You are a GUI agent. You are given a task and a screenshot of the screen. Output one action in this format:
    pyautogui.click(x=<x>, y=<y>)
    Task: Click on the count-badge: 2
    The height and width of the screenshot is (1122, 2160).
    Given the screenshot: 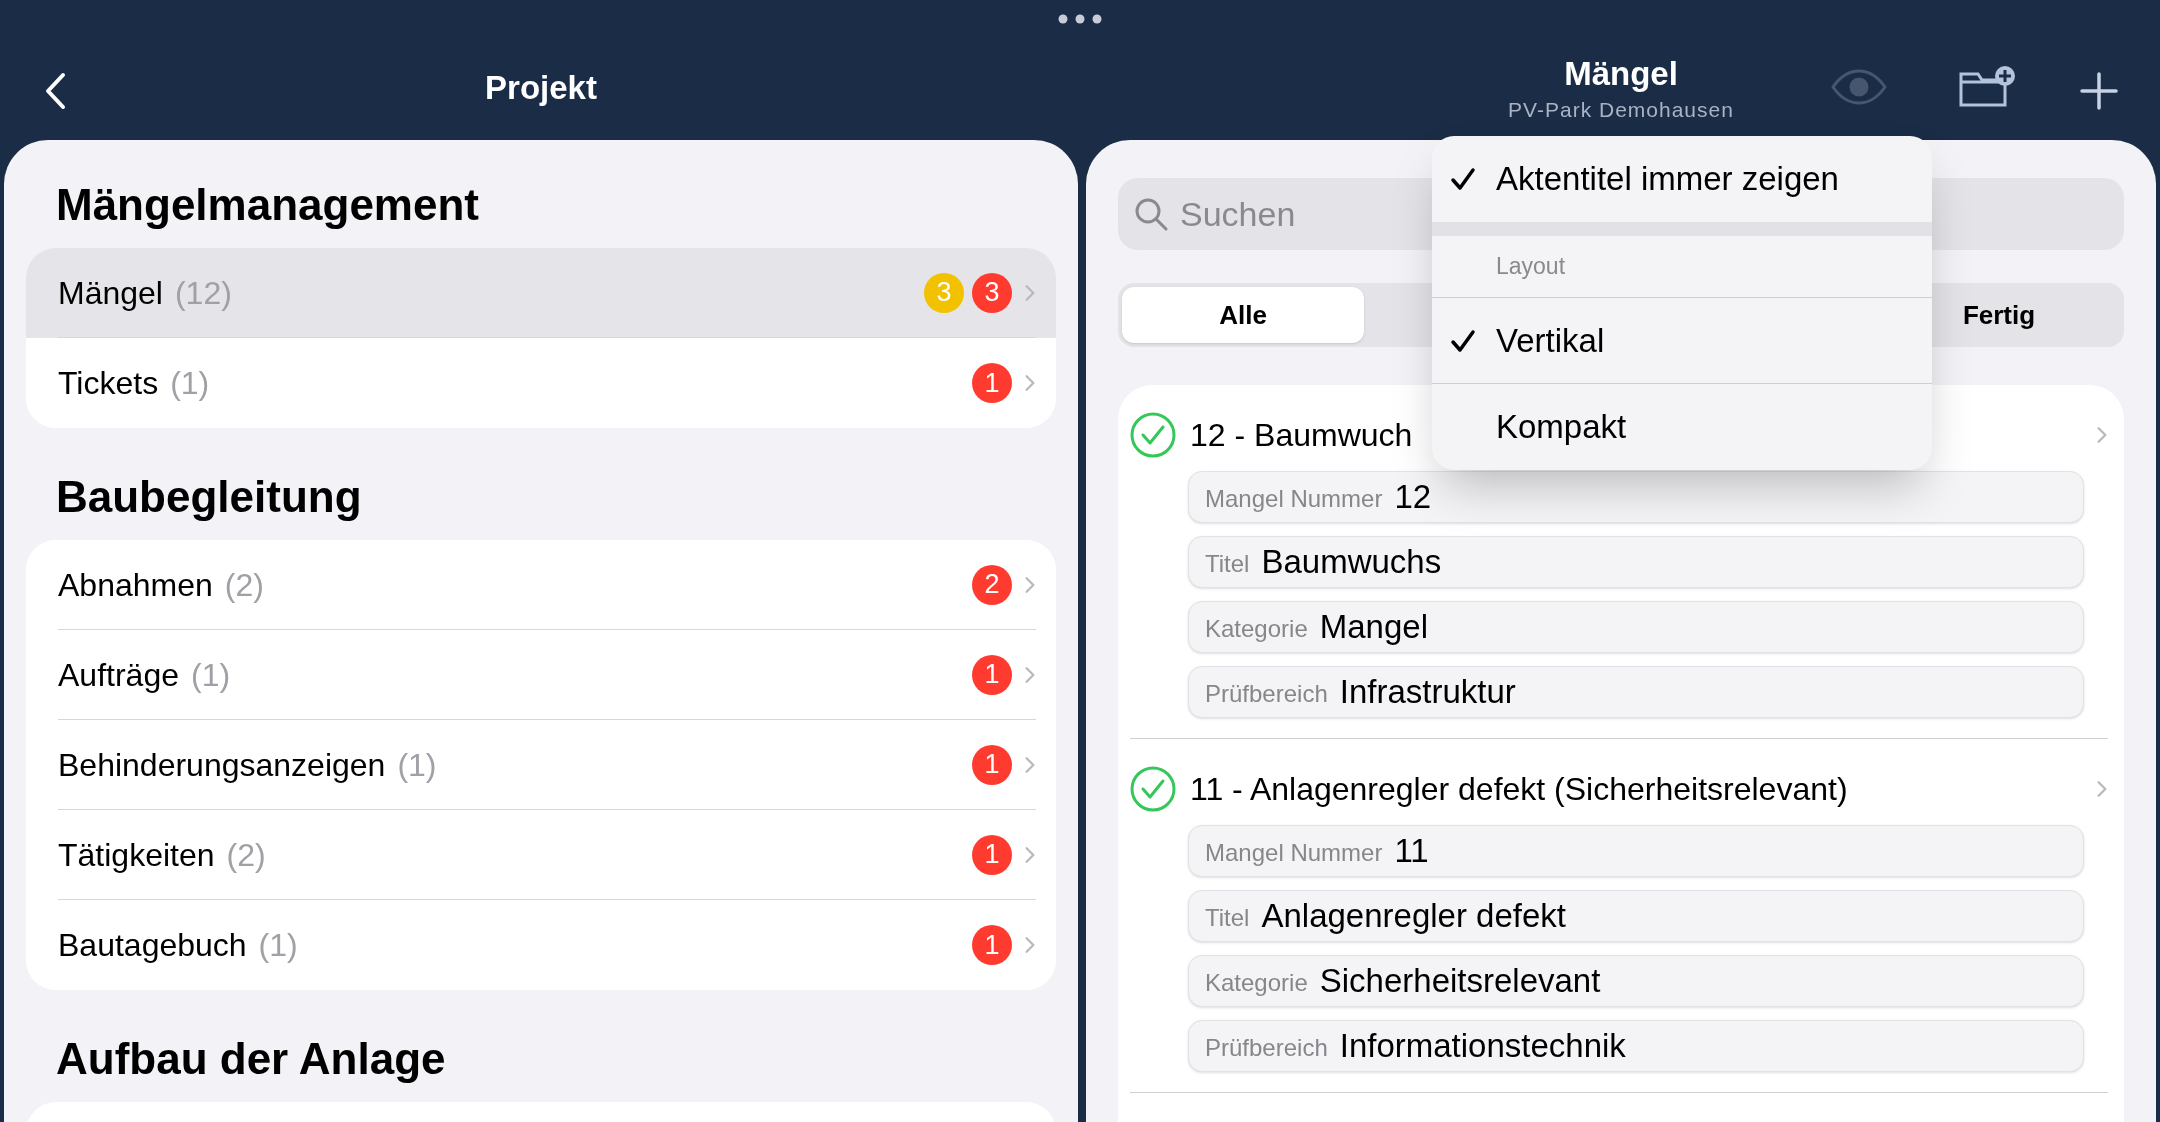 What is the action you would take?
    pyautogui.click(x=992, y=584)
    